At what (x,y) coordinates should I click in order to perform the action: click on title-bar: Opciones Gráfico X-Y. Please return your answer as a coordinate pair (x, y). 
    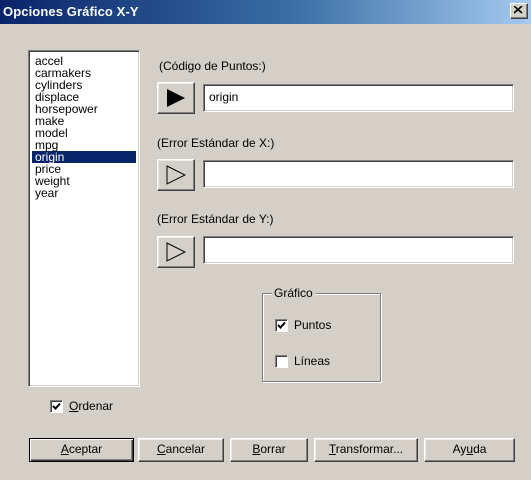
    Looking at the image, I should click on (265, 12).